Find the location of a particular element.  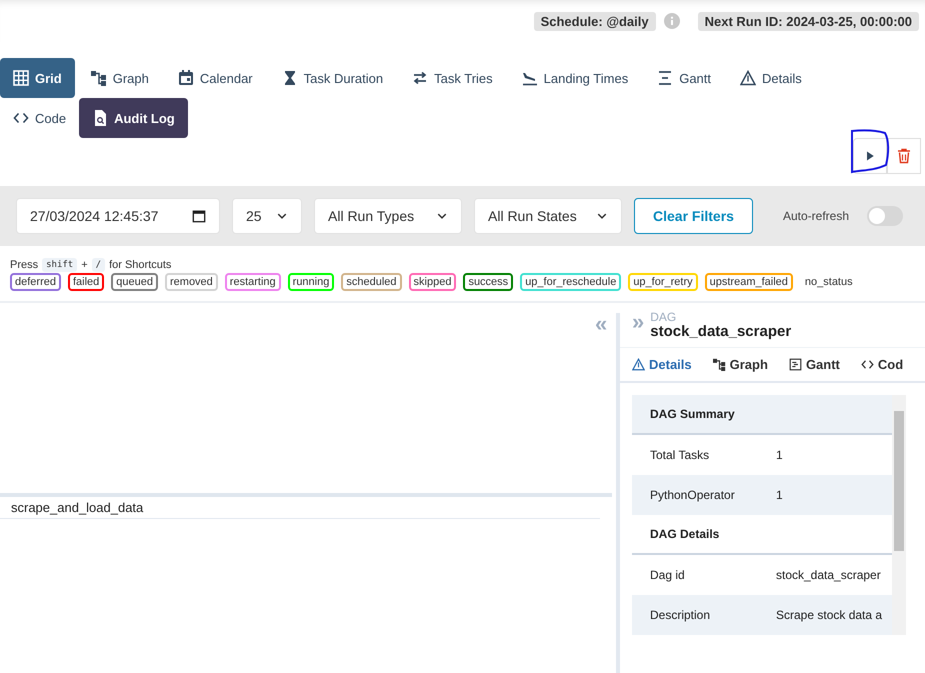

auto-refresh-label: Auto-refresh is located at coordinates (815, 216).